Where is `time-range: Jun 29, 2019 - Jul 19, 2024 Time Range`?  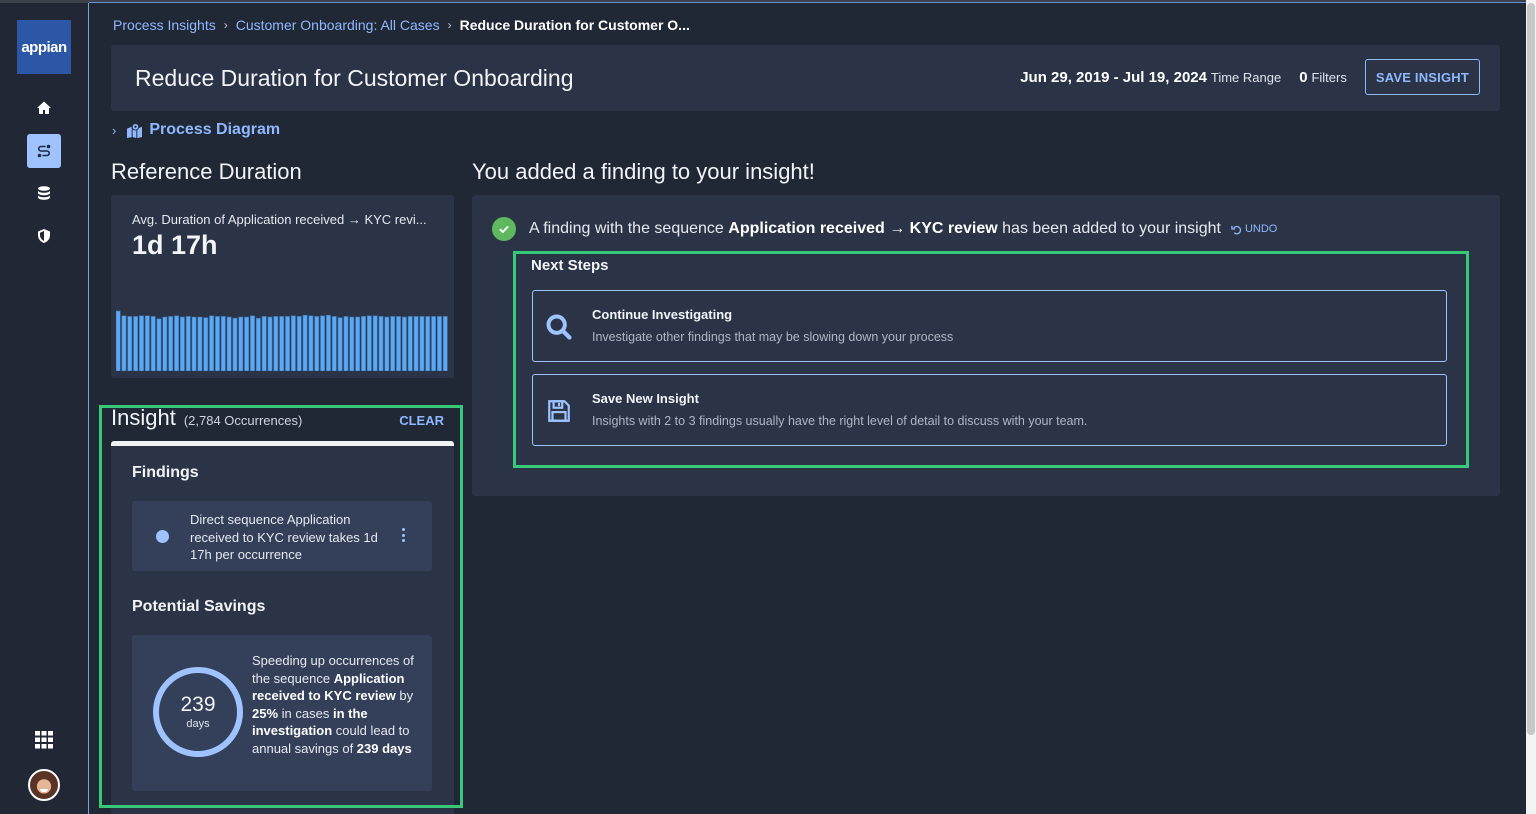 time-range: Jun 29, 2019 - Jul 19, 2024 Time Range is located at coordinates (1150, 77).